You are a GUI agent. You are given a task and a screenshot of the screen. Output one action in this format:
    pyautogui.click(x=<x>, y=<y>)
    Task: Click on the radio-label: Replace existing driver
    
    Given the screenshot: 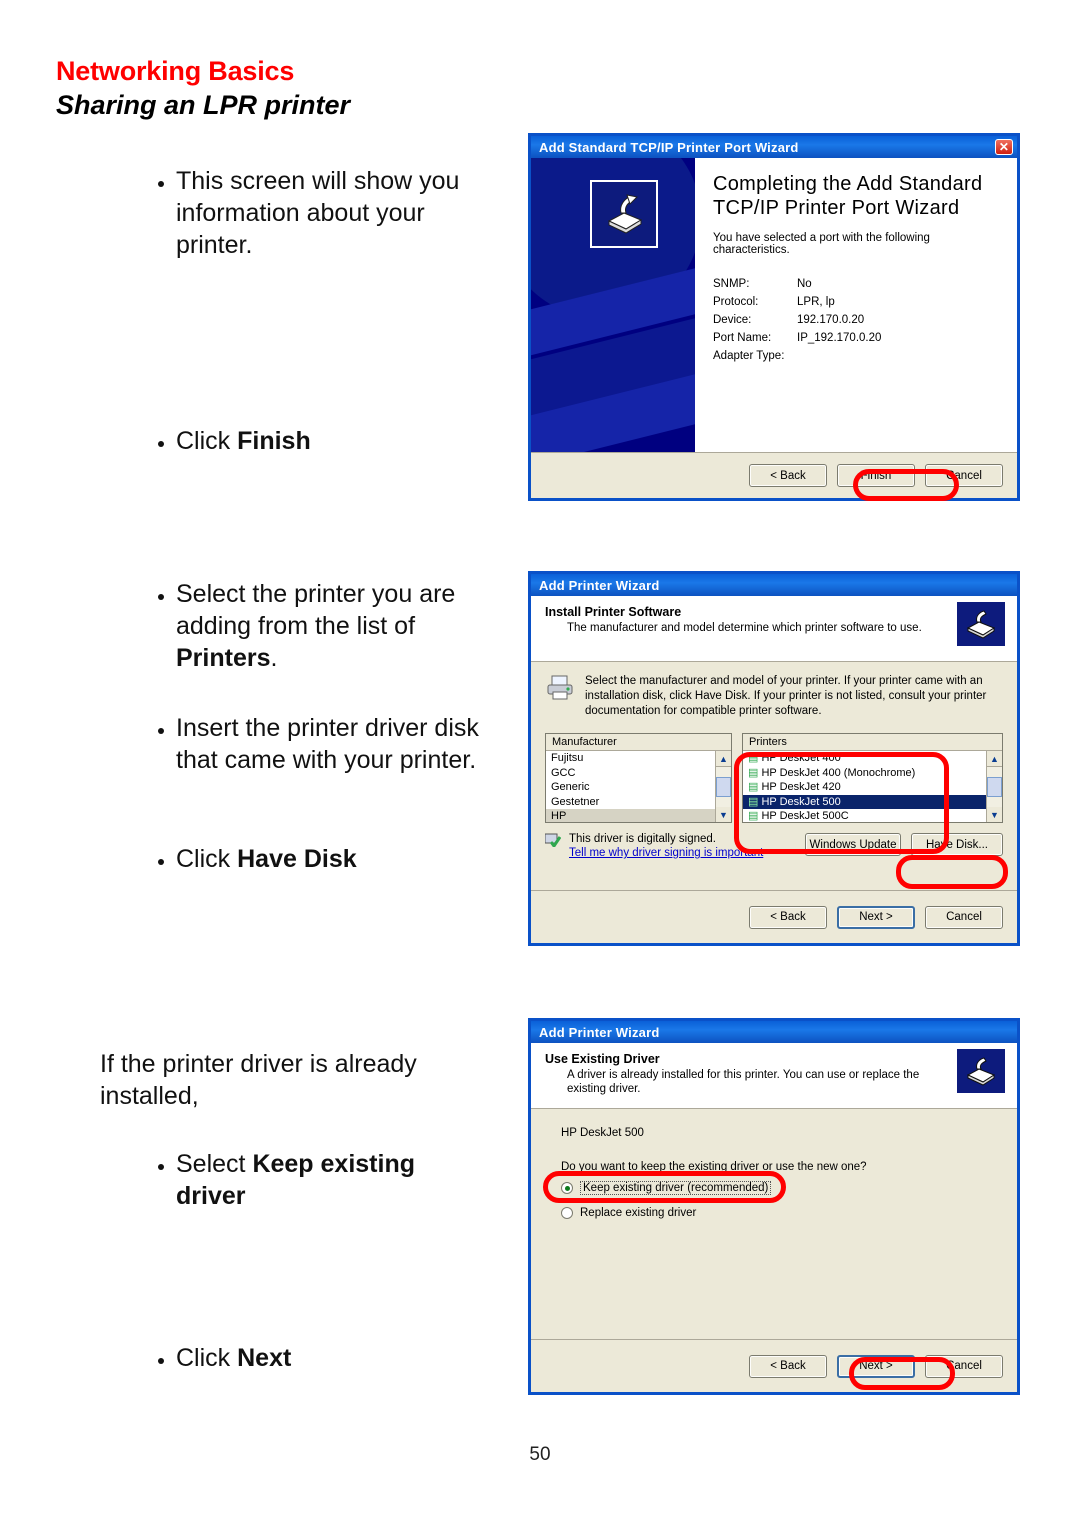 What is the action you would take?
    pyautogui.click(x=638, y=1213)
    